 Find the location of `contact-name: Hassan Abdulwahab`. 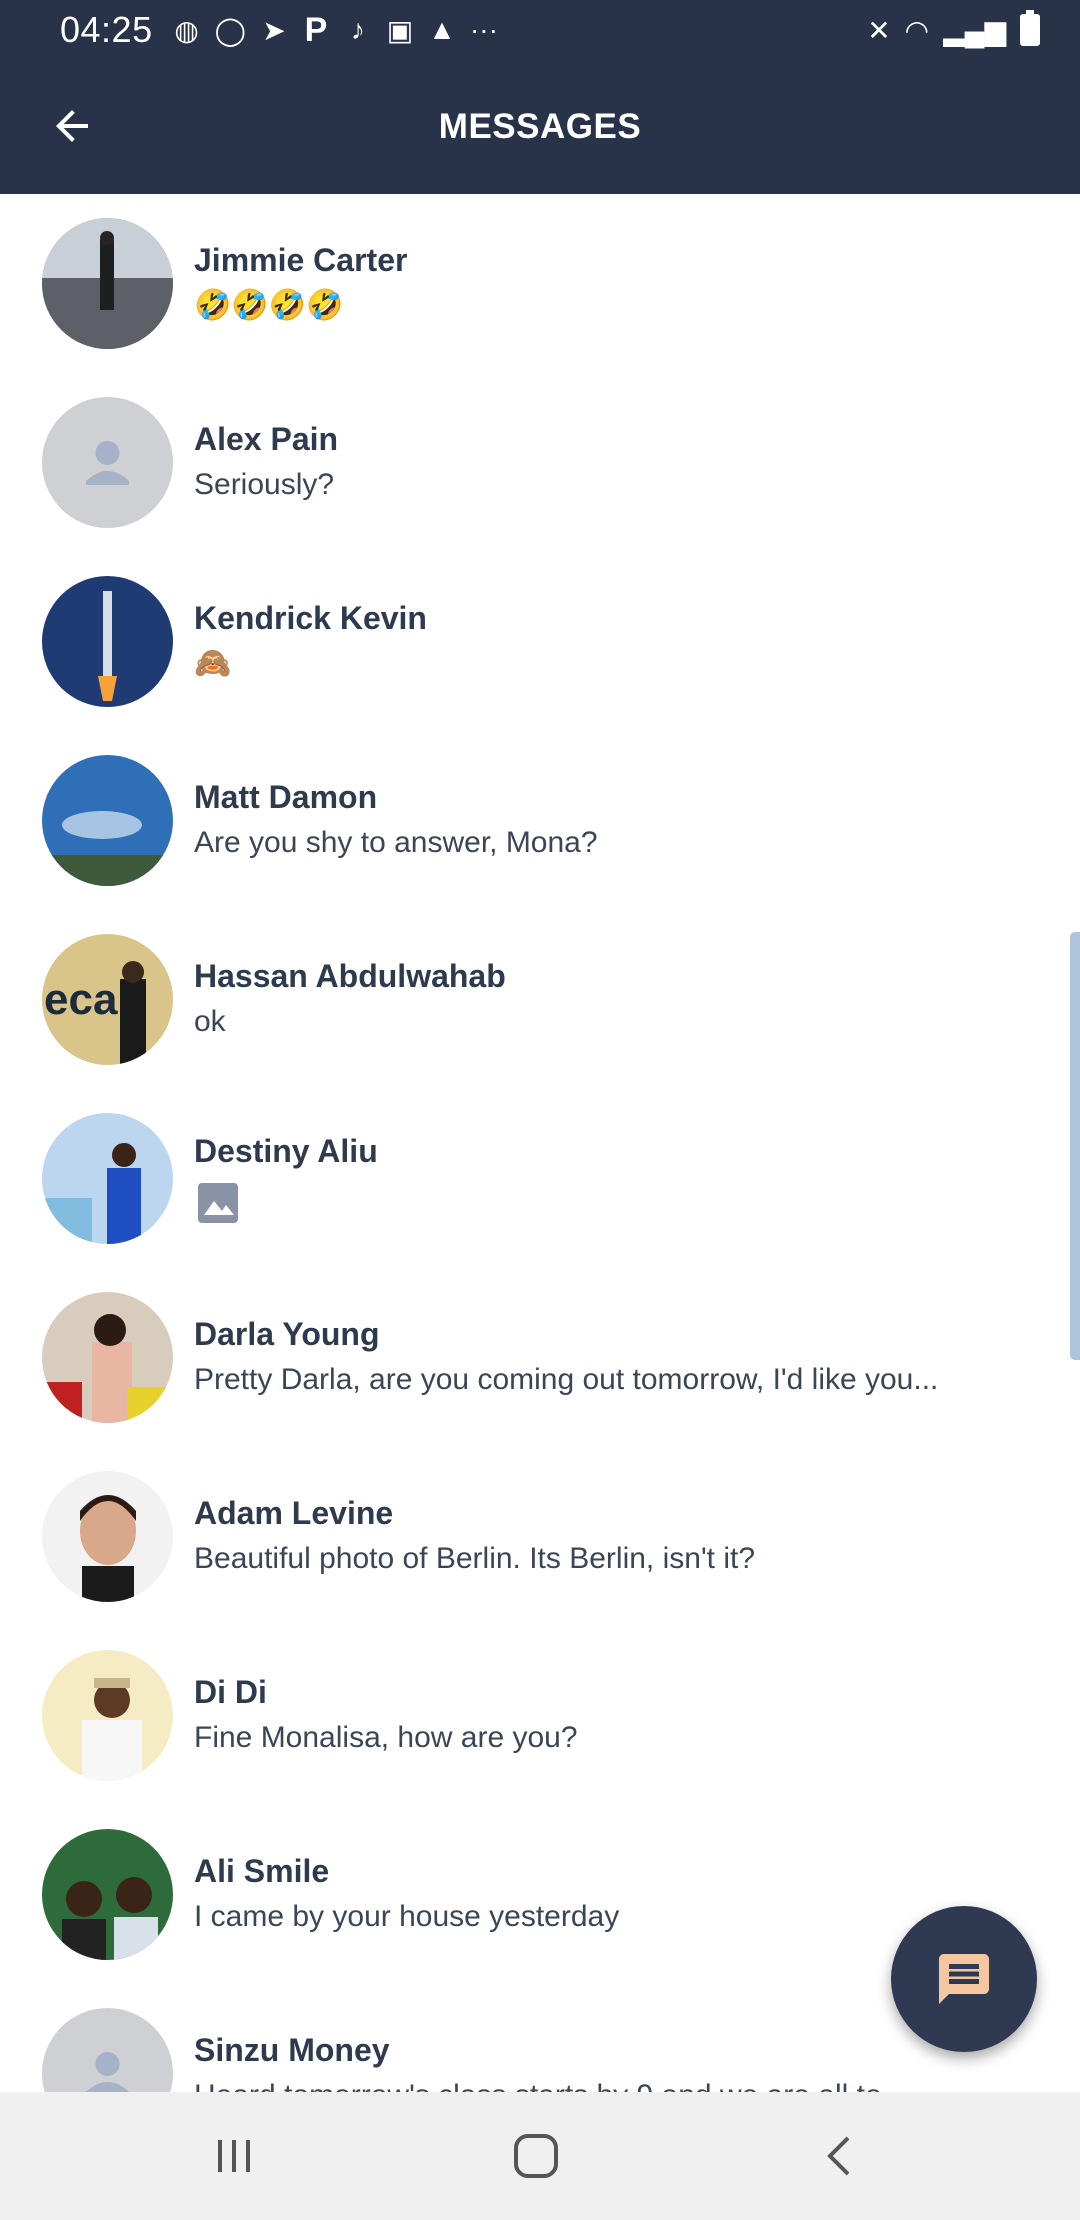

contact-name: Hassan Abdulwahab is located at coordinates (350, 975).